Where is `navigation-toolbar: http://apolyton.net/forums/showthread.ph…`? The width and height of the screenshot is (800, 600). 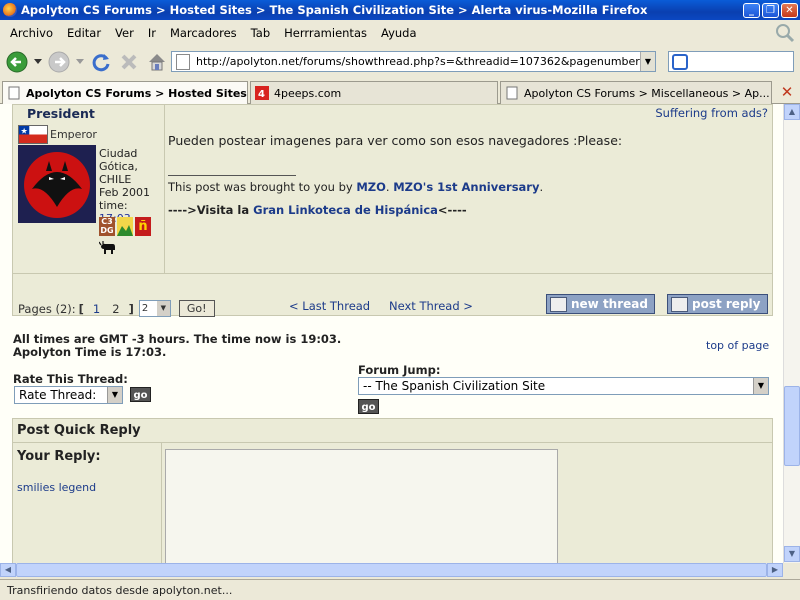
navigation-toolbar: http://apolyton.net/forums/showthread.ph… is located at coordinates (400, 62).